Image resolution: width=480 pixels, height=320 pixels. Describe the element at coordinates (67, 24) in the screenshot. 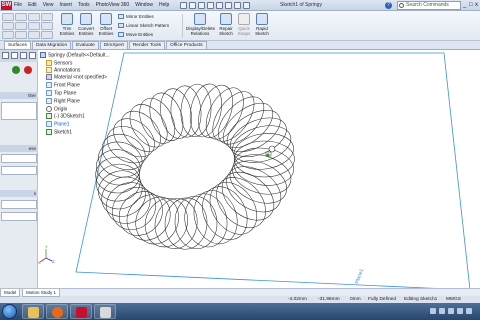

I see `trim-entities-button: Trim Entities` at that location.